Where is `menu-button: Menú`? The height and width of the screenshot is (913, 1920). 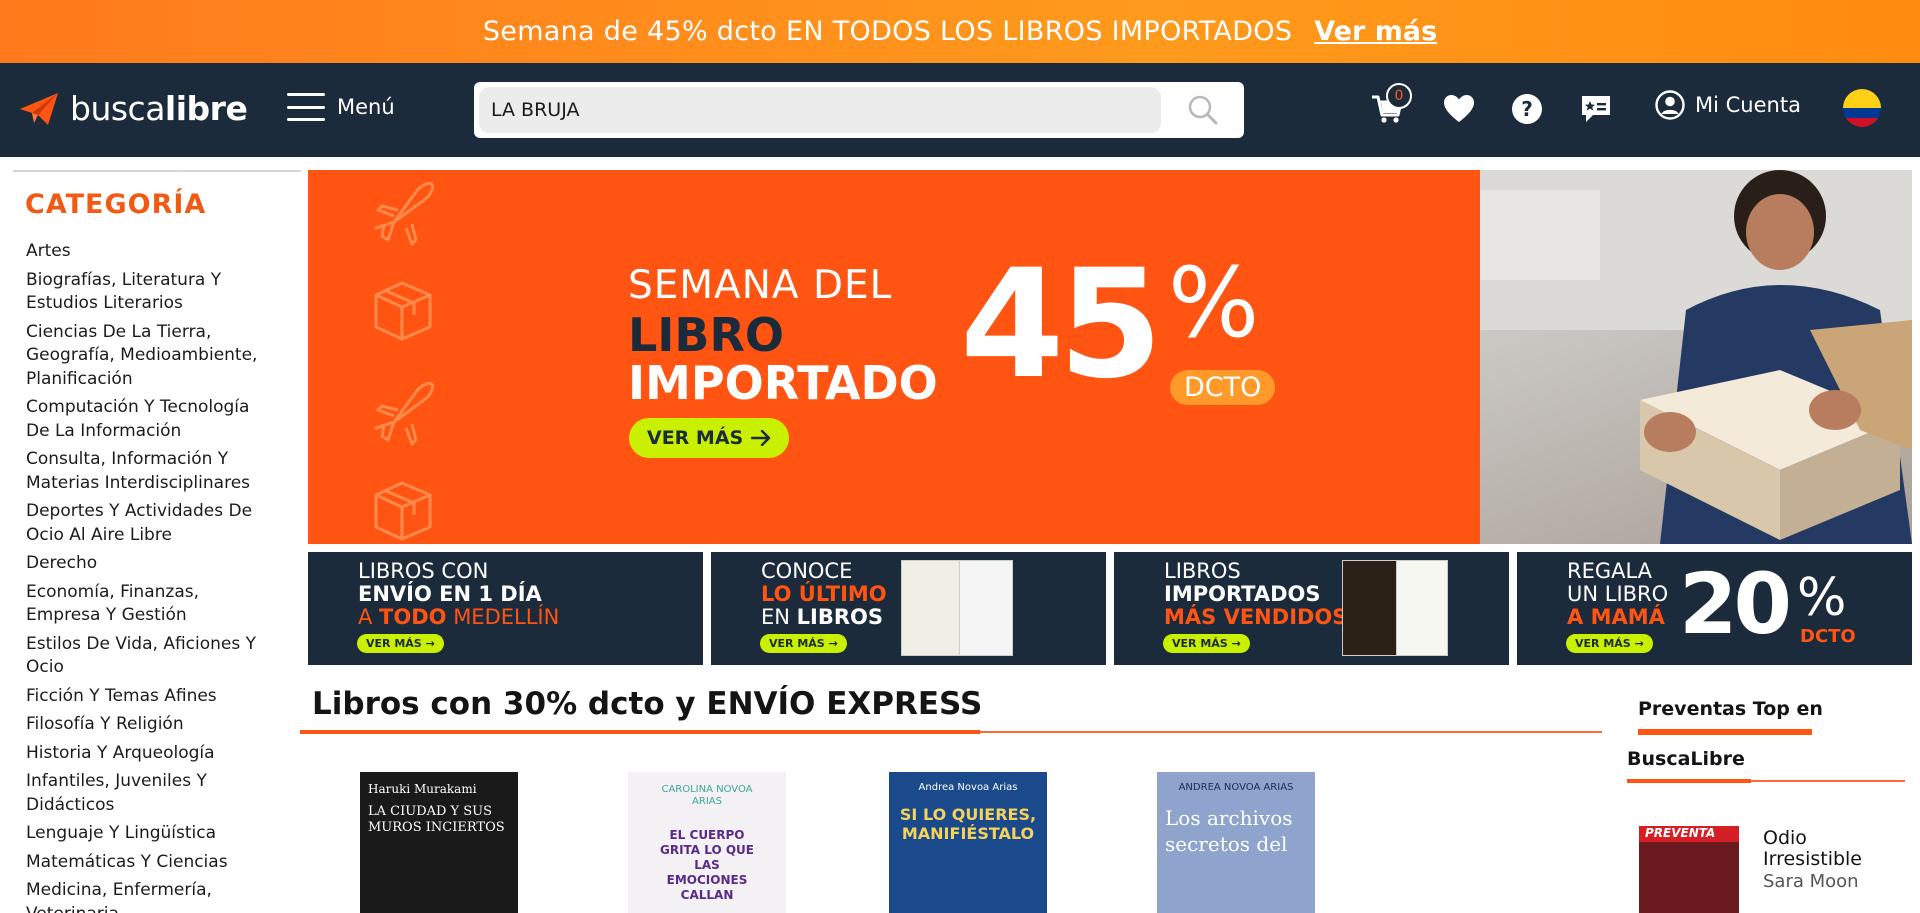 menu-button: Menú is located at coordinates (341, 107).